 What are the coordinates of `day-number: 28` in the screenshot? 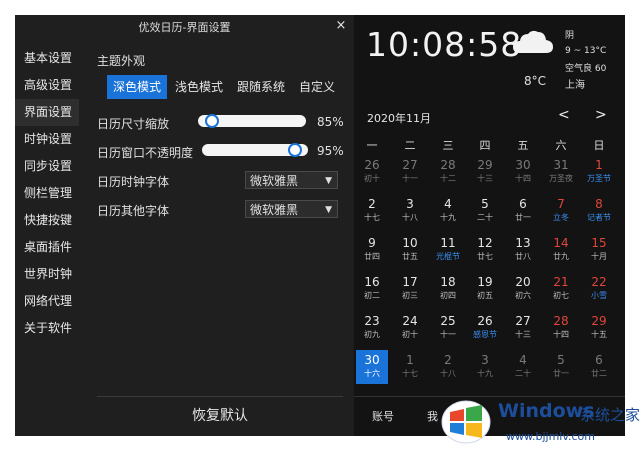 It's located at (561, 321).